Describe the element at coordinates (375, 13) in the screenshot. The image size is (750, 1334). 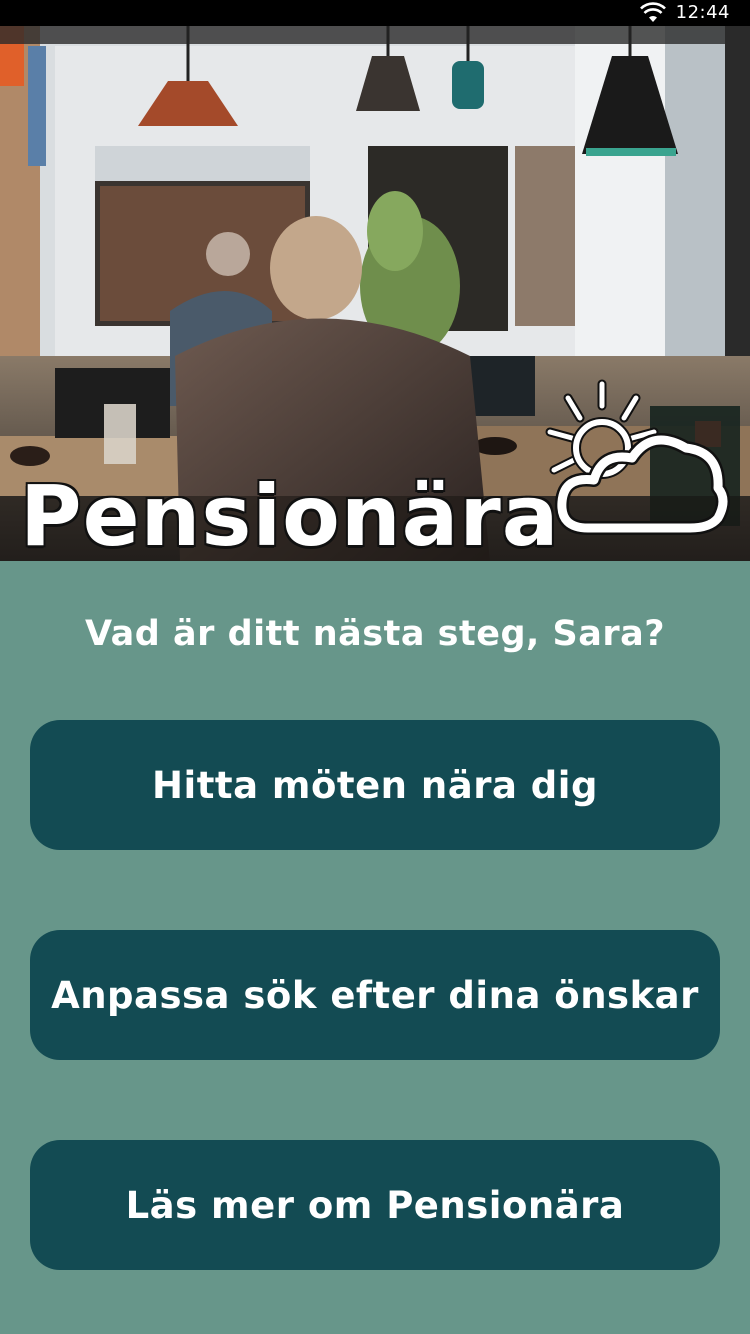
I see `status-bar: 12:44` at that location.